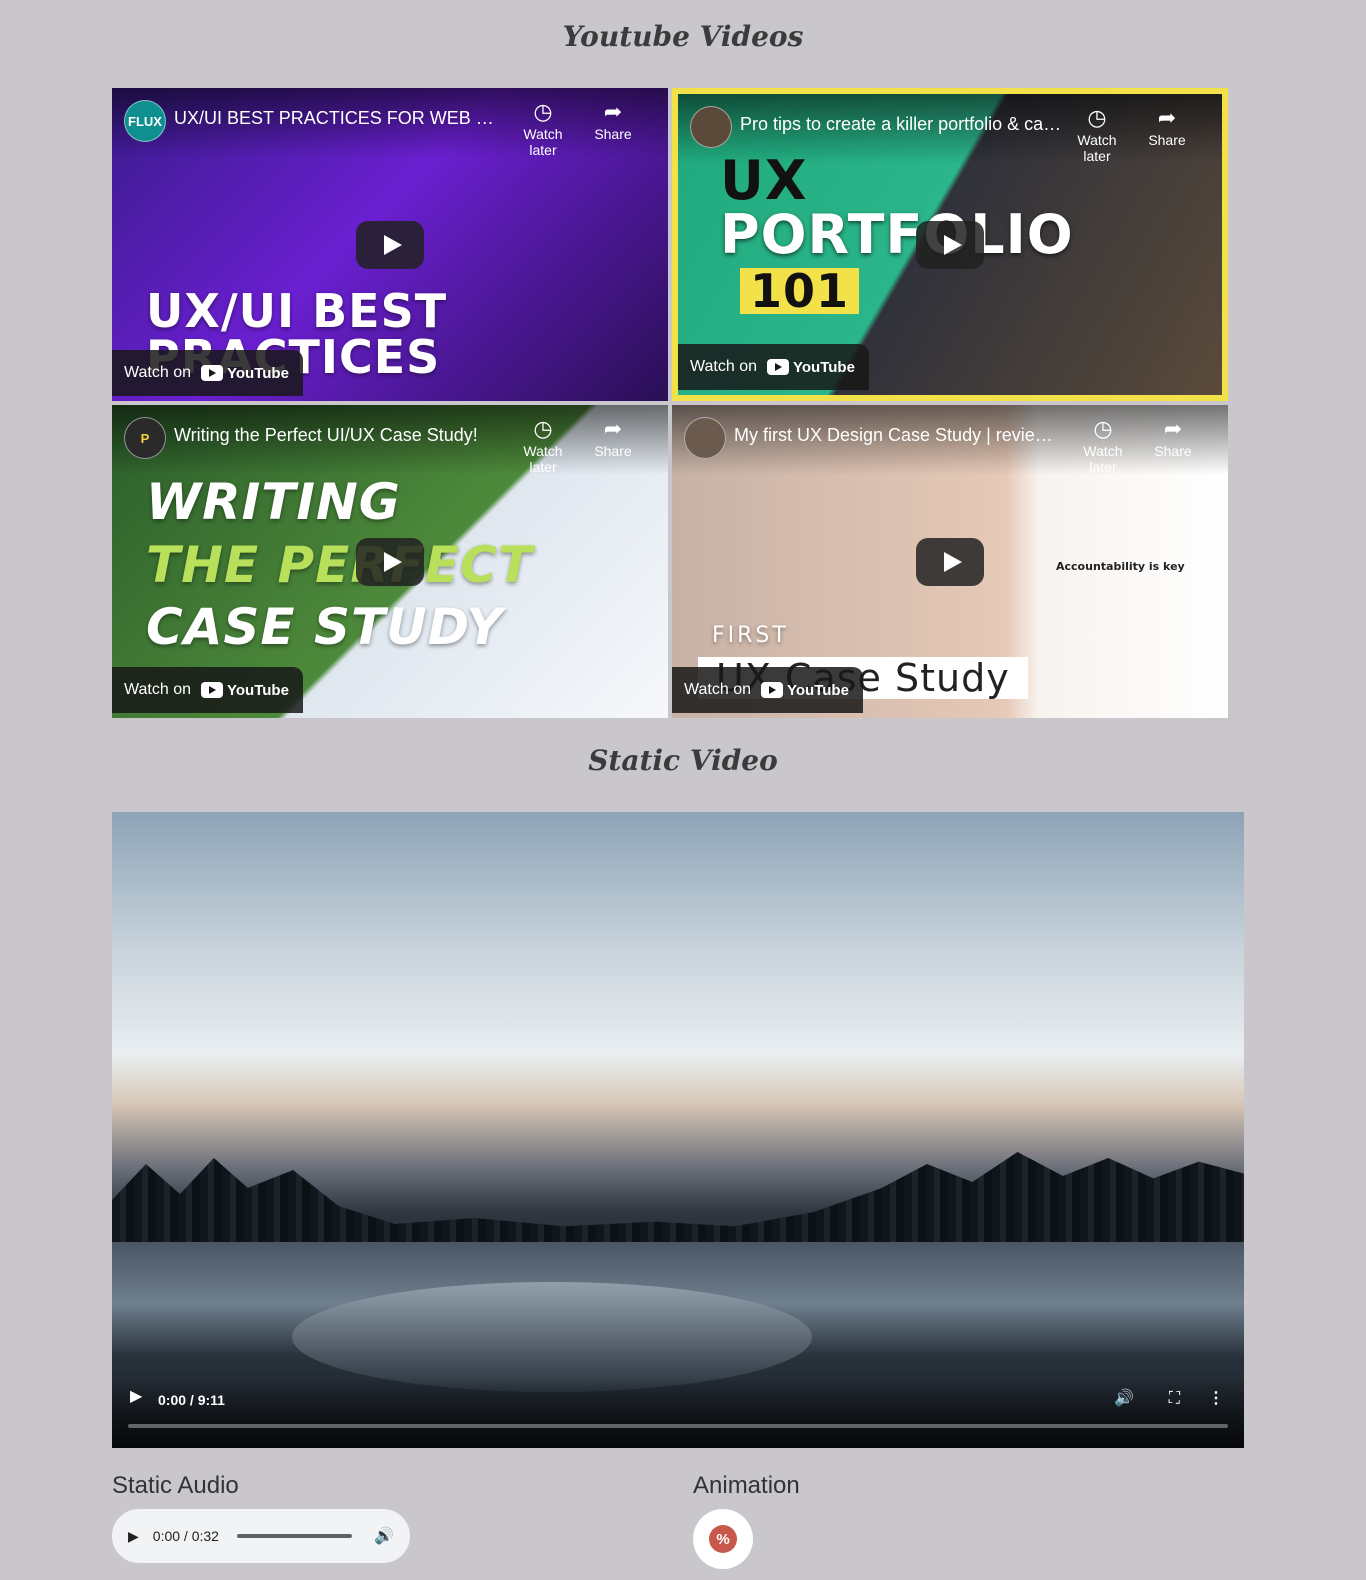 The height and width of the screenshot is (1580, 1366). Describe the element at coordinates (145, 438) in the screenshot. I see `channel-avatar: P` at that location.